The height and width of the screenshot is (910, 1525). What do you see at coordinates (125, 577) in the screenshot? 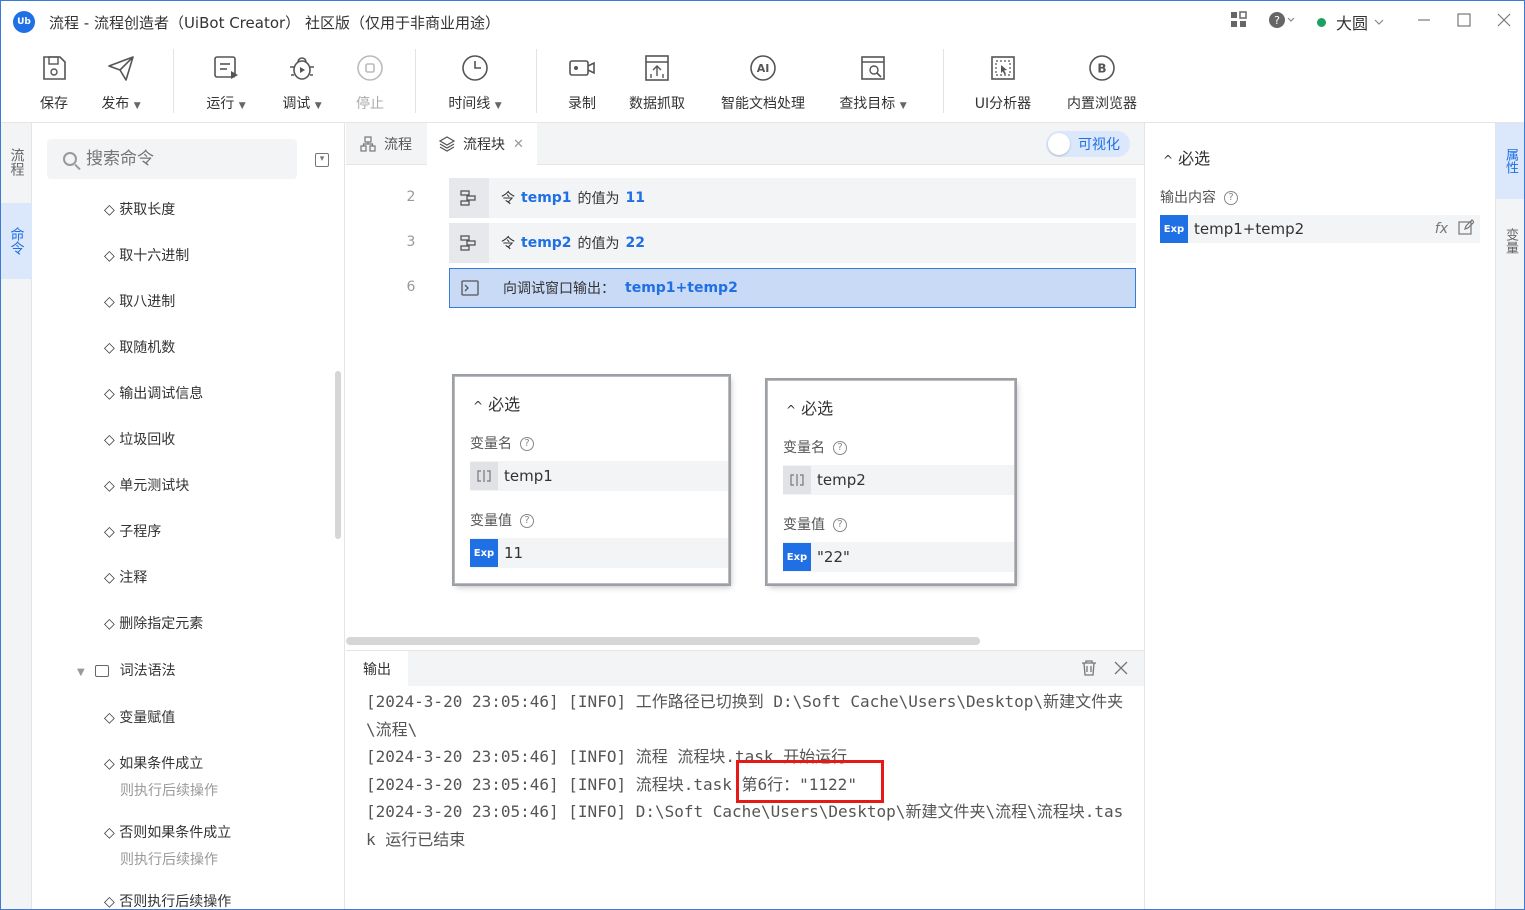
I see `command-item: ◇ 注释` at bounding box center [125, 577].